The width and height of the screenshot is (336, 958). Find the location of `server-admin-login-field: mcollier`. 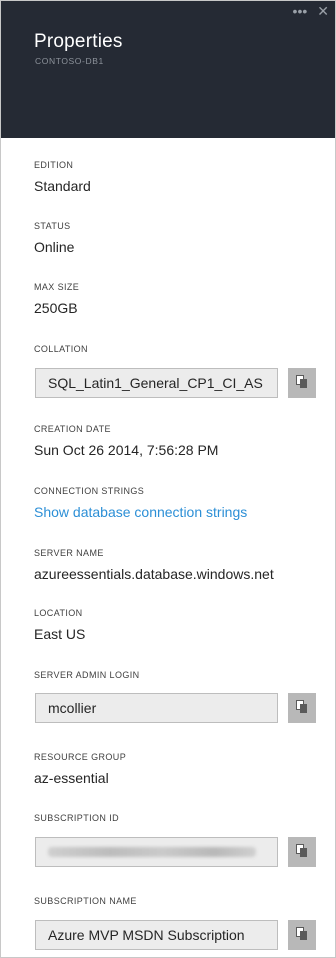

server-admin-login-field: mcollier is located at coordinates (156, 708).